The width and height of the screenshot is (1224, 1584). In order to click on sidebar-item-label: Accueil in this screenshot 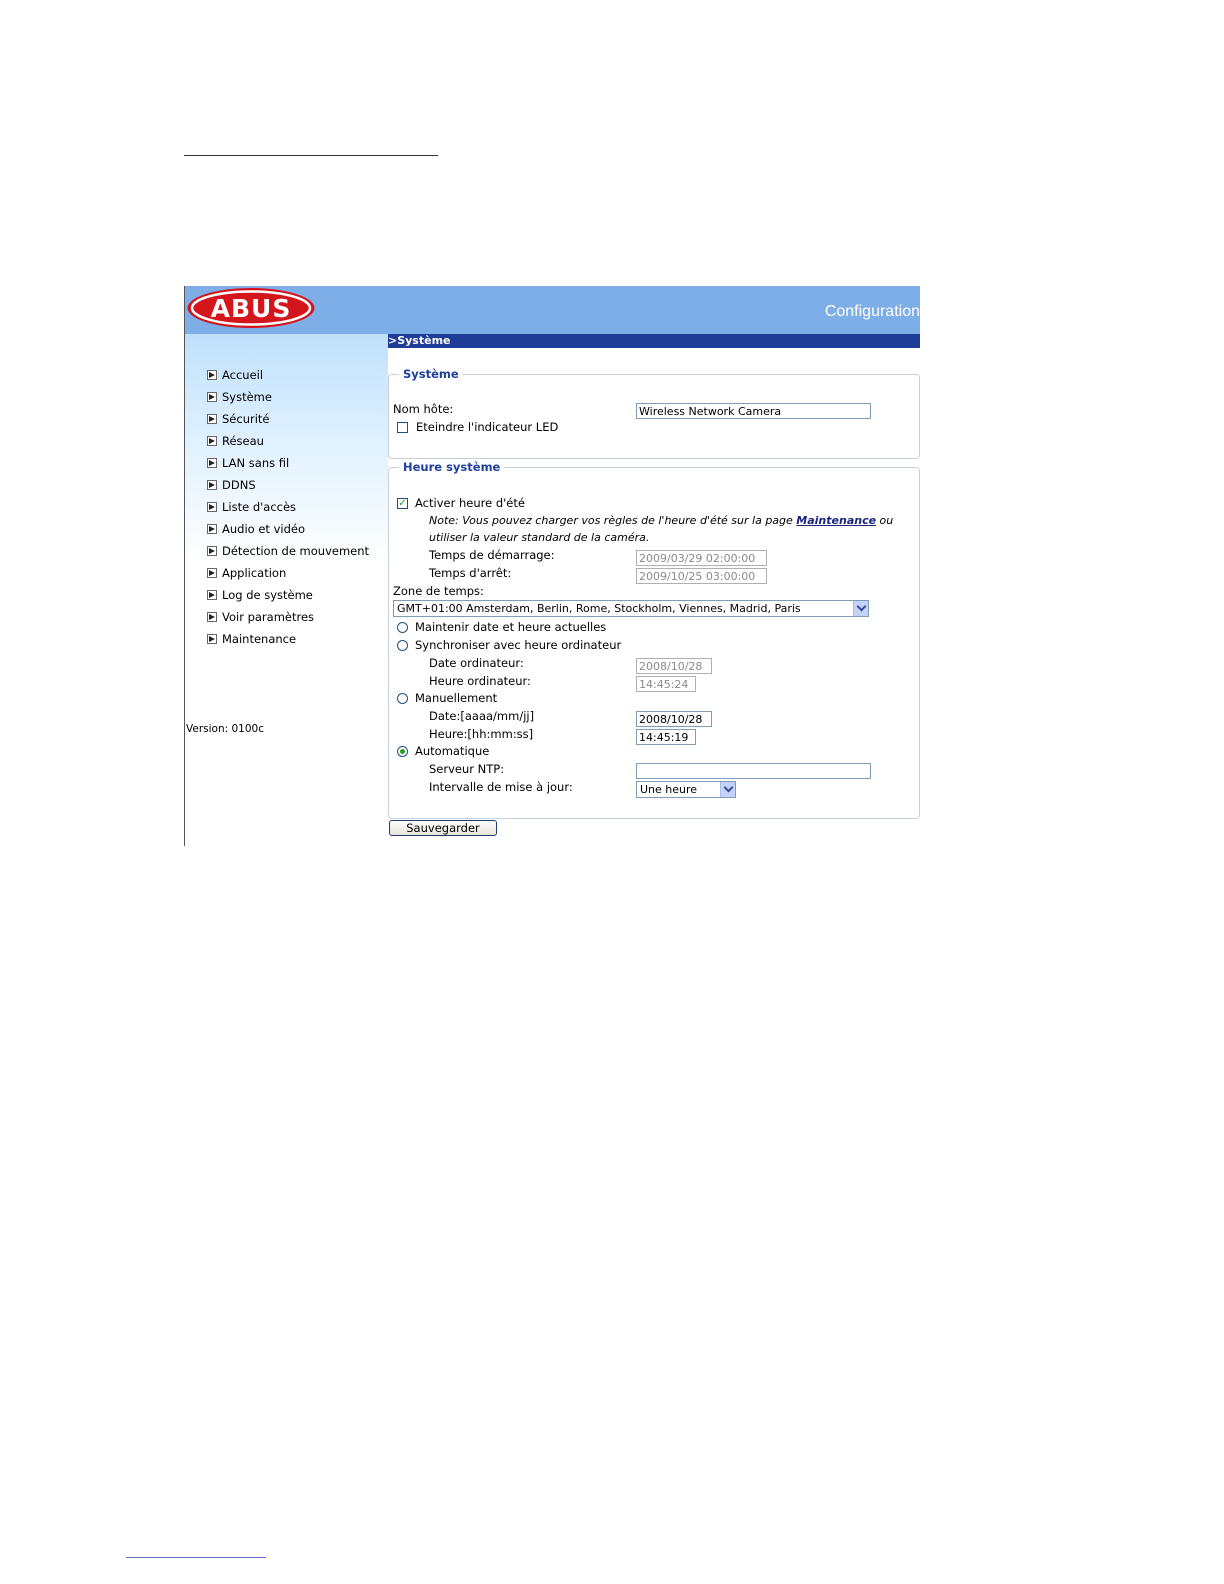, I will do `click(243, 375)`.